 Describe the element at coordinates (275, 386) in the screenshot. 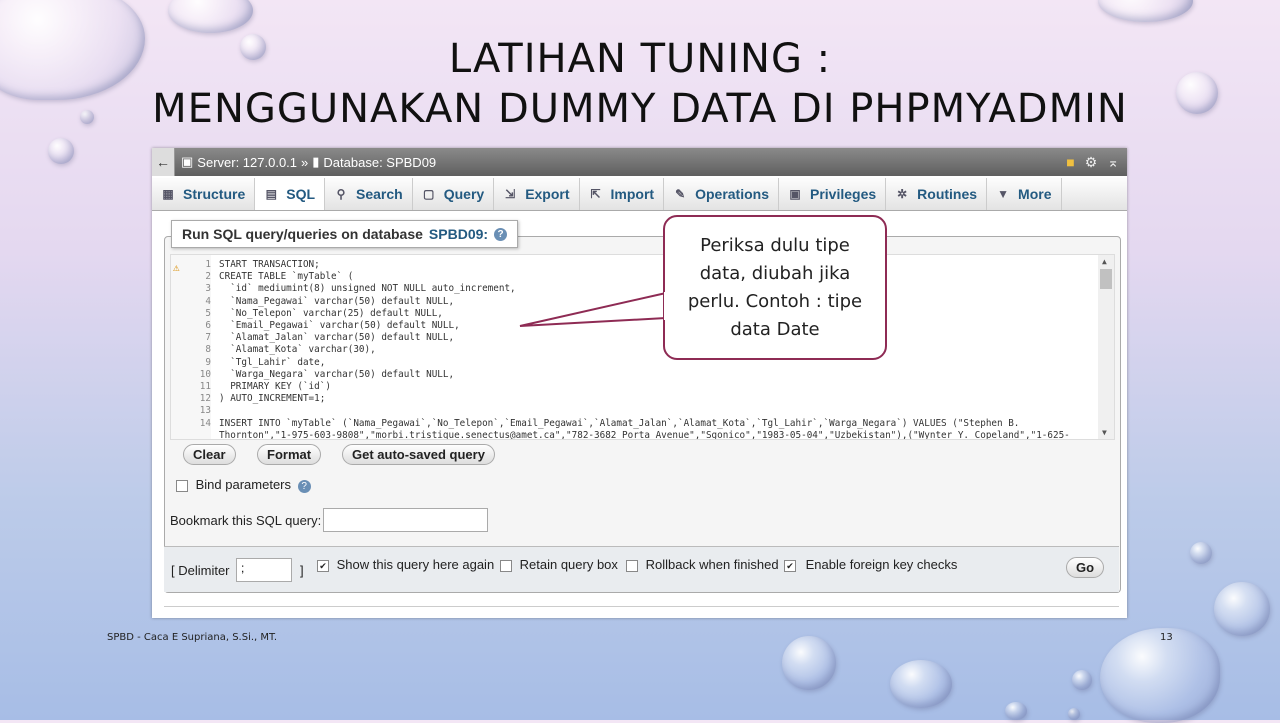

I see `code-text: PRIMARY KEY (`id`)` at that location.